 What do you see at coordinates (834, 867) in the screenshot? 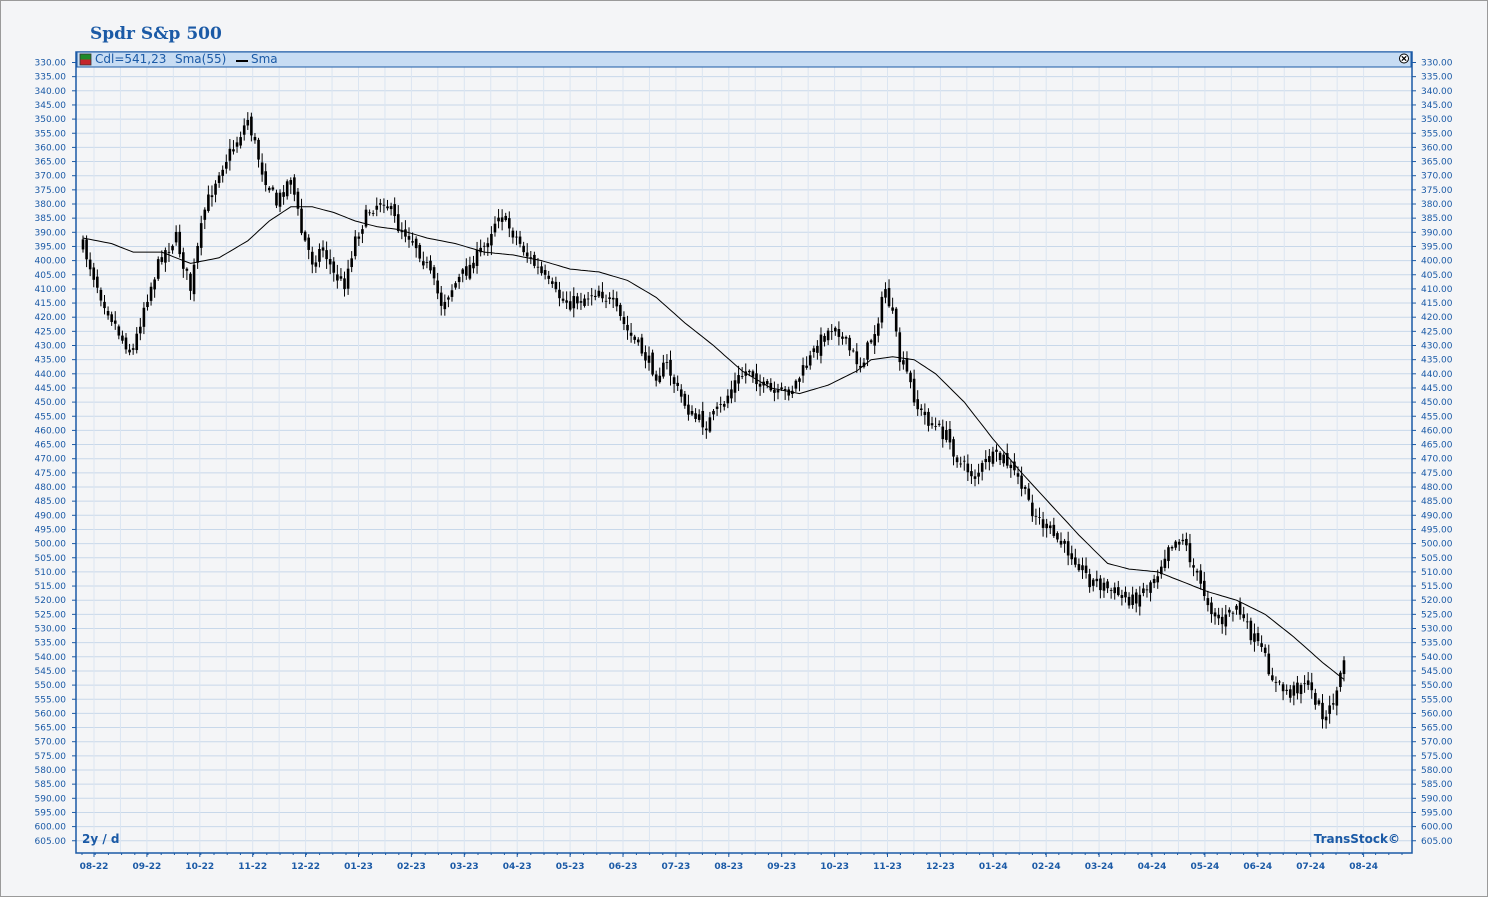
I see `x-tick-label: 10-23` at bounding box center [834, 867].